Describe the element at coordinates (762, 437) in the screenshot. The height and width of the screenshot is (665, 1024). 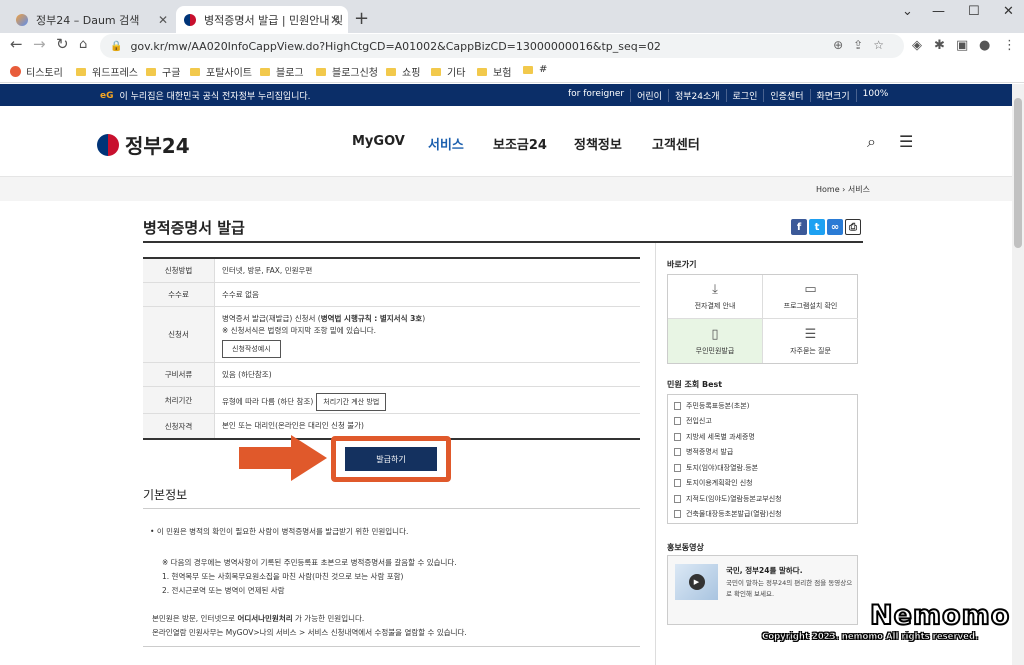
I see `list-item: 지방세 세목별 과세증명` at that location.